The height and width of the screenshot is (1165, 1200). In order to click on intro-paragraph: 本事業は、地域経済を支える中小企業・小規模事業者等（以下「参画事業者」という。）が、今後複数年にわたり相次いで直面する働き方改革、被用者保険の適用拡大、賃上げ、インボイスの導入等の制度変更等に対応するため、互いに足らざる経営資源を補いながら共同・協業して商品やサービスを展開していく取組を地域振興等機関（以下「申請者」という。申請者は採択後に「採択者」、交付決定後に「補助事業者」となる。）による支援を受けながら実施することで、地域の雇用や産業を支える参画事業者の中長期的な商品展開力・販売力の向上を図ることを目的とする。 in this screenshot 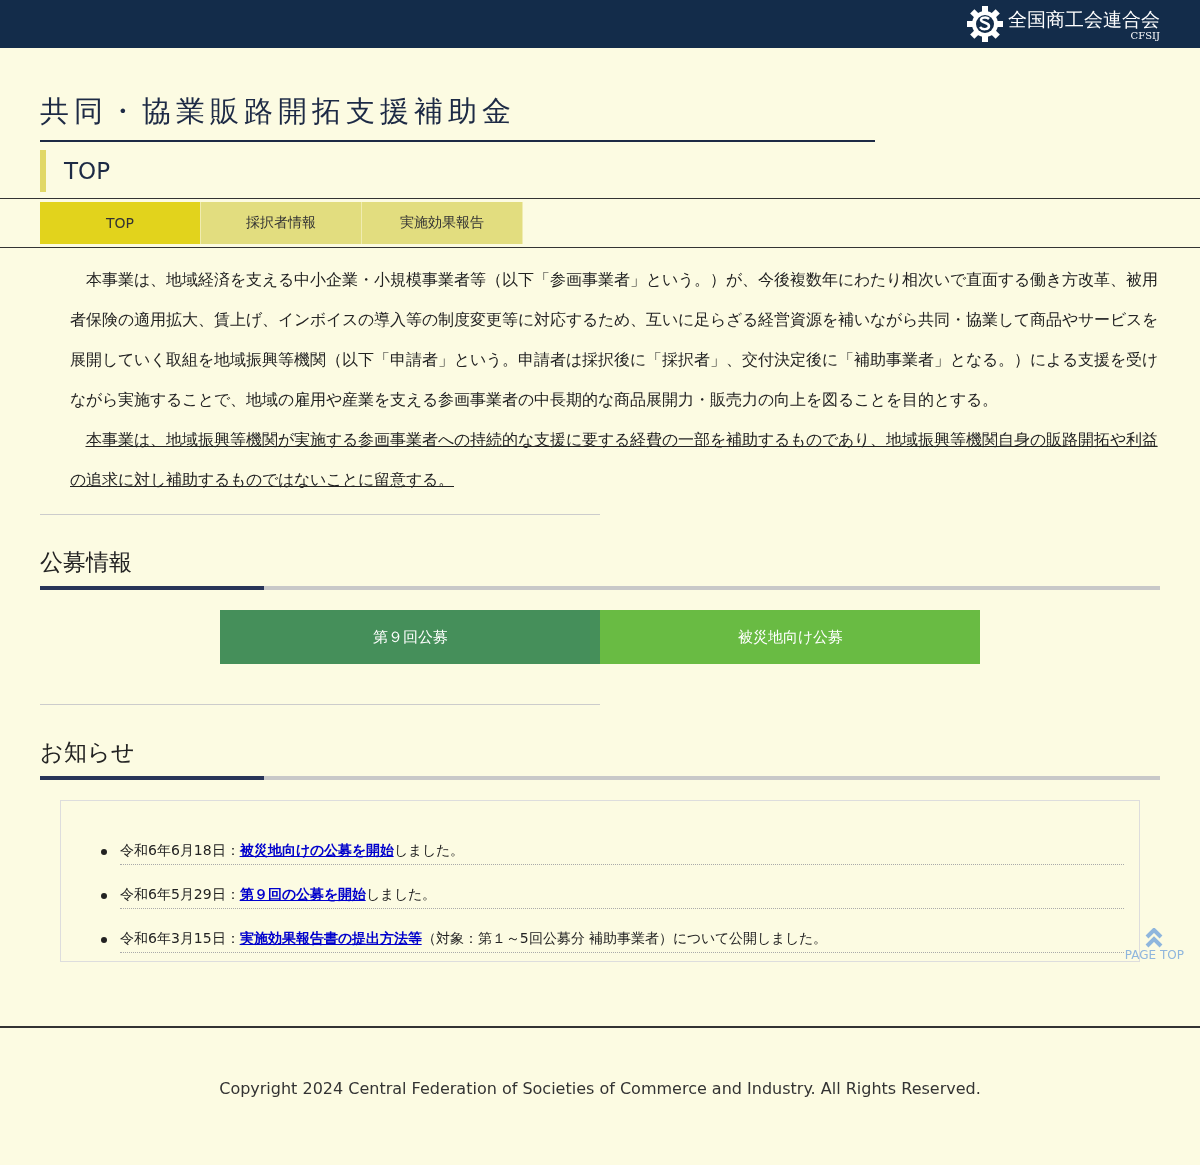, I will do `click(614, 340)`.